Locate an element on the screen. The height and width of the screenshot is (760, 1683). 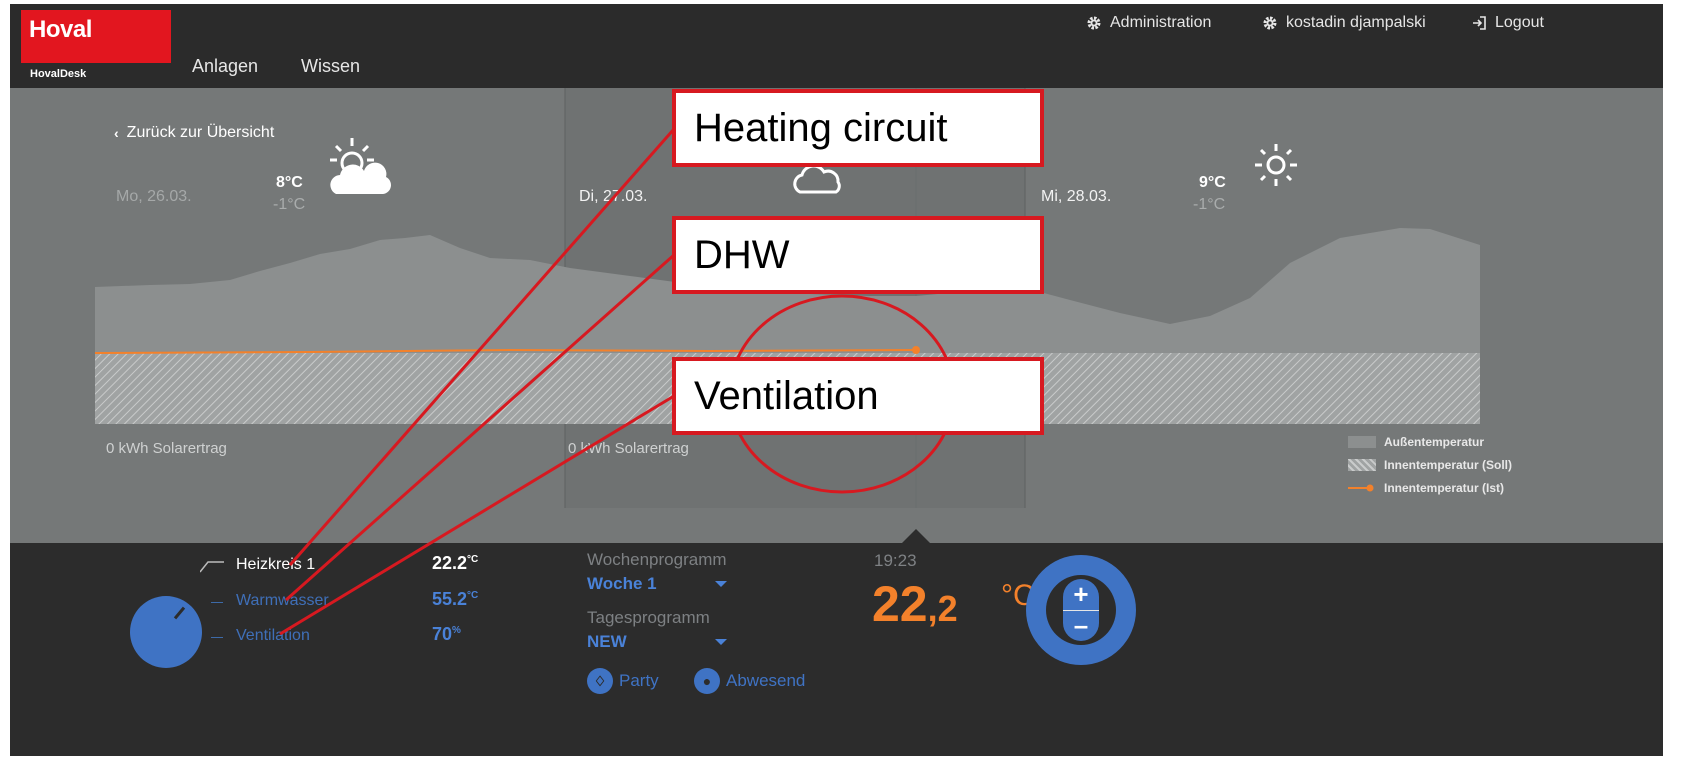
party-button: ♢ Party is located at coordinates (623, 681).